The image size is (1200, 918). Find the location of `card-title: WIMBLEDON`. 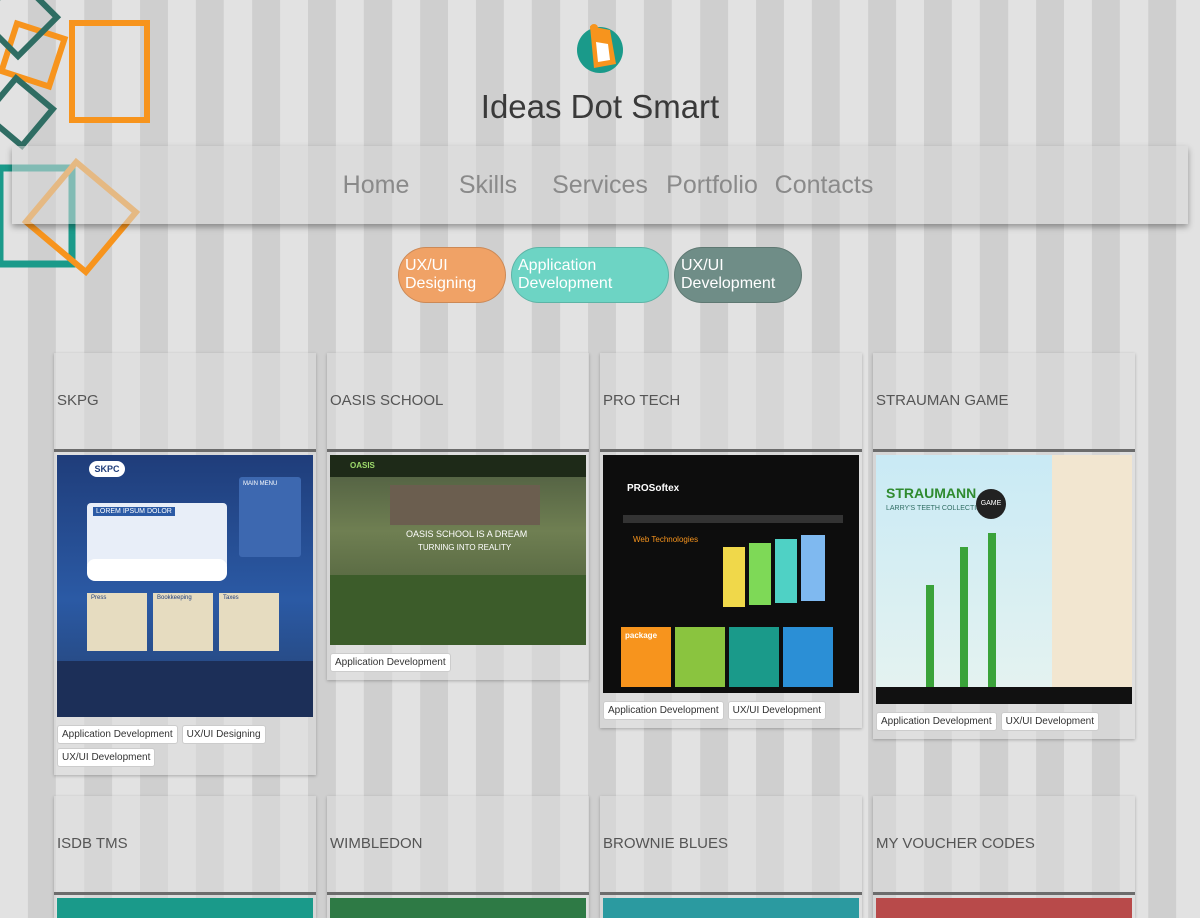

card-title: WIMBLEDON is located at coordinates (458, 845).